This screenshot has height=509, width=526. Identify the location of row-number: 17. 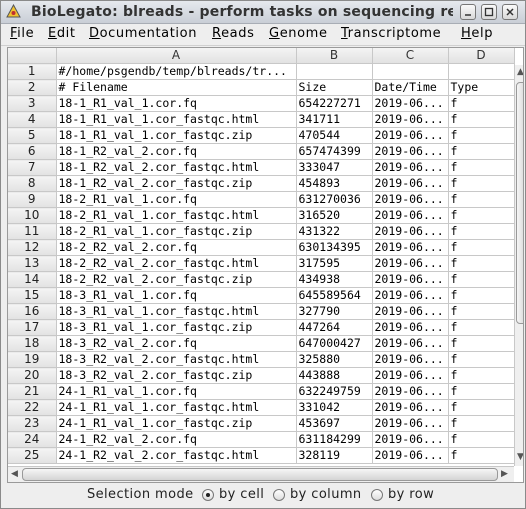
(32, 327).